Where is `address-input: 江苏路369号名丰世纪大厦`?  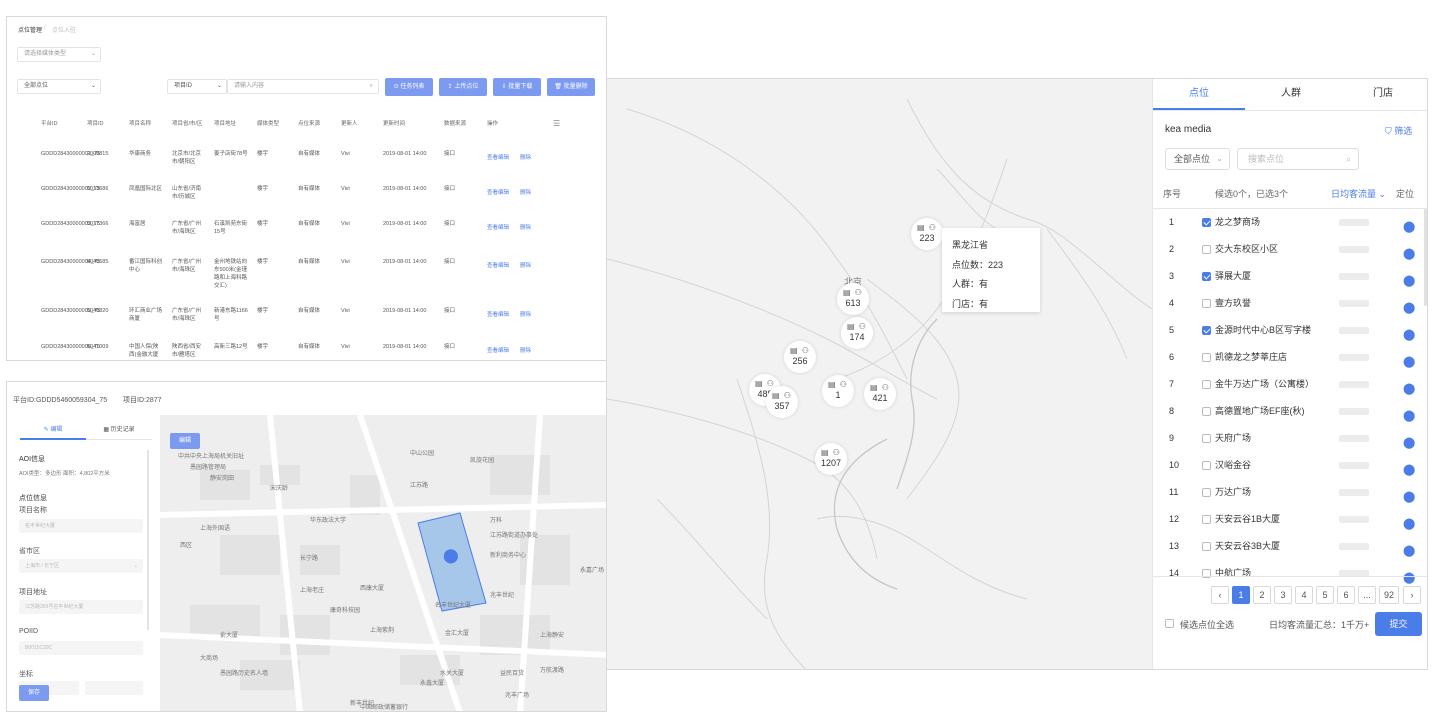
address-input: 江苏路369号名丰世纪大厦 is located at coordinates (81, 607).